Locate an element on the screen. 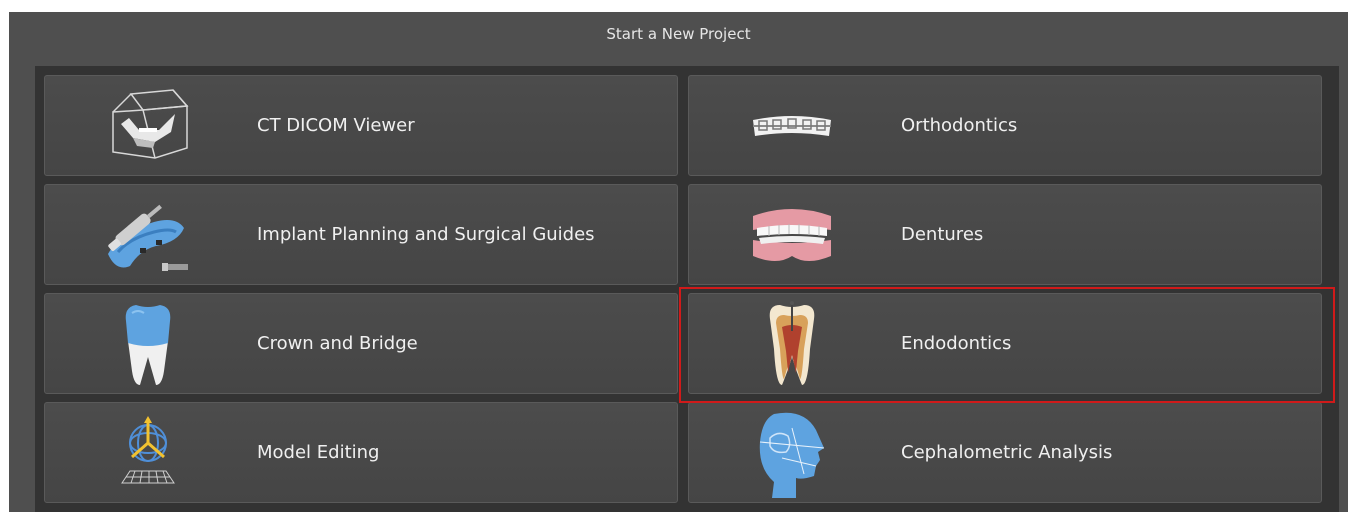 The height and width of the screenshot is (512, 1348). tile-cephalometric-analysis: Cephalometric Analysis is located at coordinates (1005, 452).